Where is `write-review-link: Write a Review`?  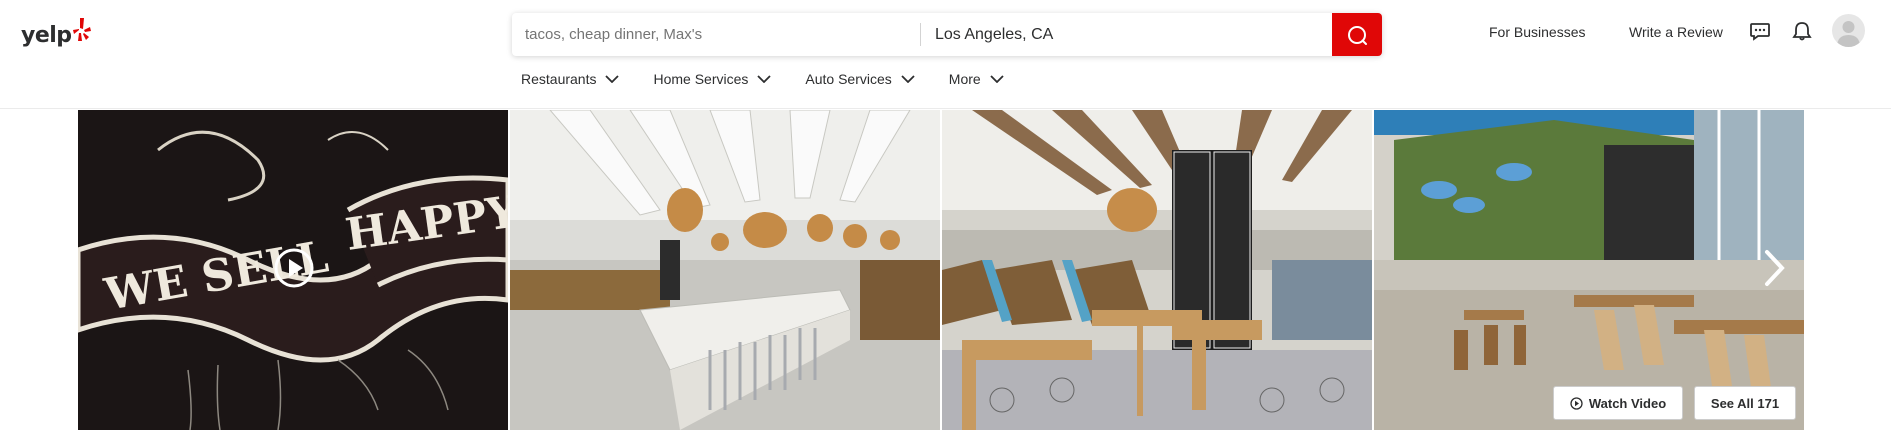
write-review-link: Write a Review is located at coordinates (1676, 32).